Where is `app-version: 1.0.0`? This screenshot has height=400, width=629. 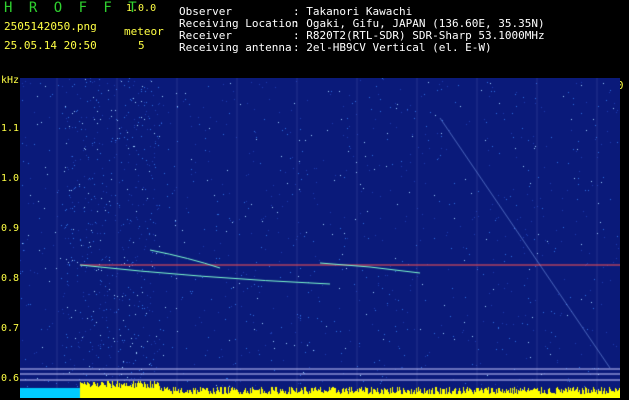
app-version: 1.0.0 is located at coordinates (141, 8).